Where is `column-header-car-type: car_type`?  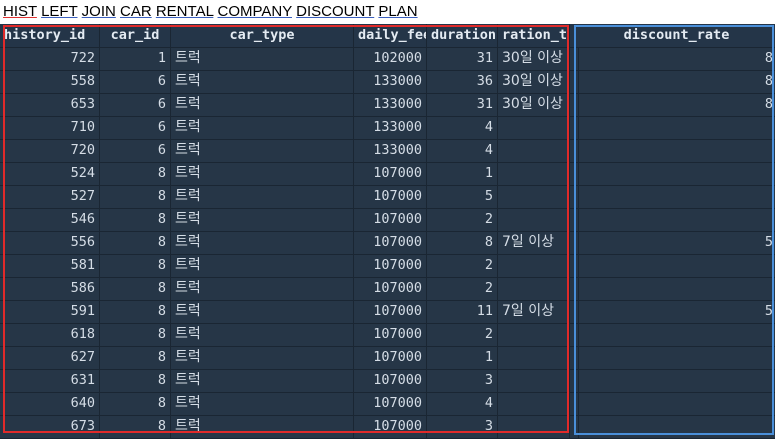 column-header-car-type: car_type is located at coordinates (262, 35).